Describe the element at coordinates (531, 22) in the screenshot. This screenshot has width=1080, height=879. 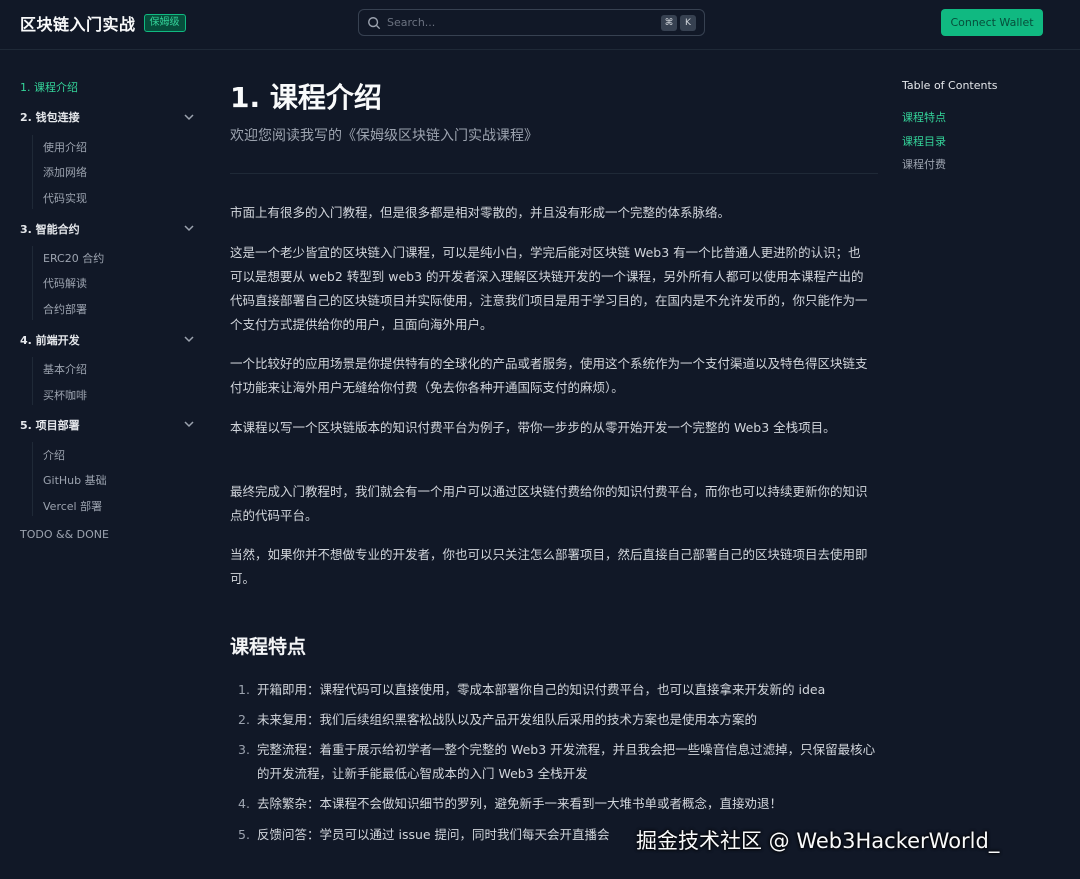
I see `search-bar: Search... ⌘ K` at that location.